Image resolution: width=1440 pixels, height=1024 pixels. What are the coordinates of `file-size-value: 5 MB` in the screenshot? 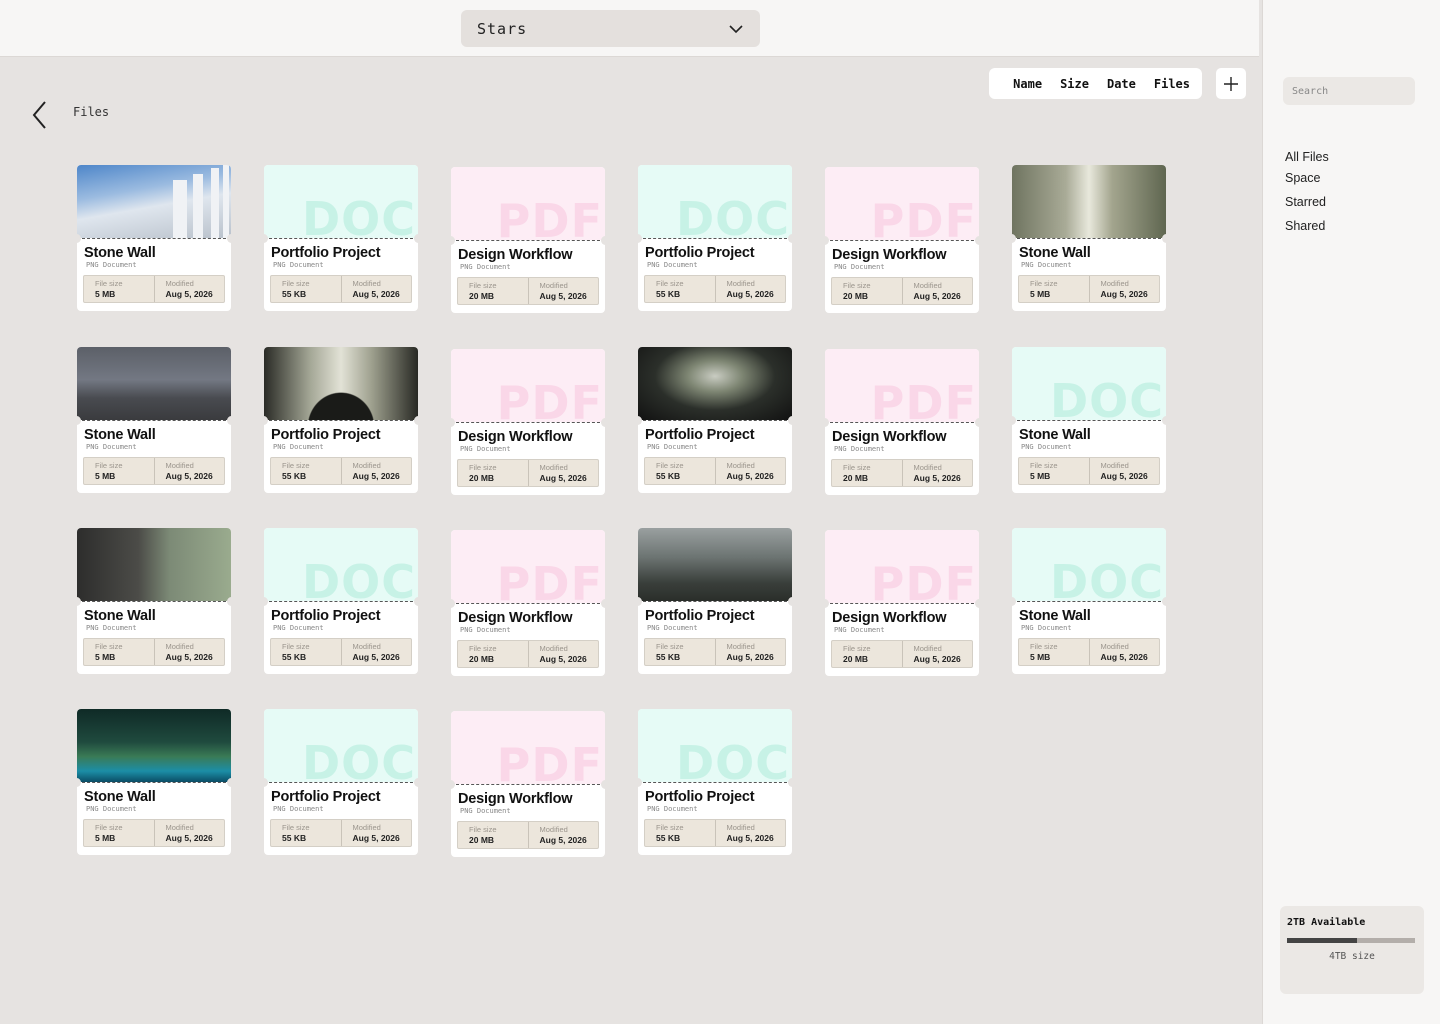 It's located at (1040, 657).